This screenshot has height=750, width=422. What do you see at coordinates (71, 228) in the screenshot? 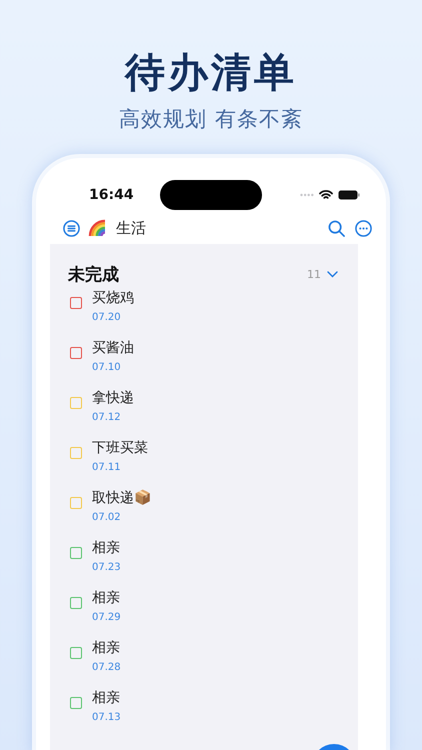
I see `menu-icon` at bounding box center [71, 228].